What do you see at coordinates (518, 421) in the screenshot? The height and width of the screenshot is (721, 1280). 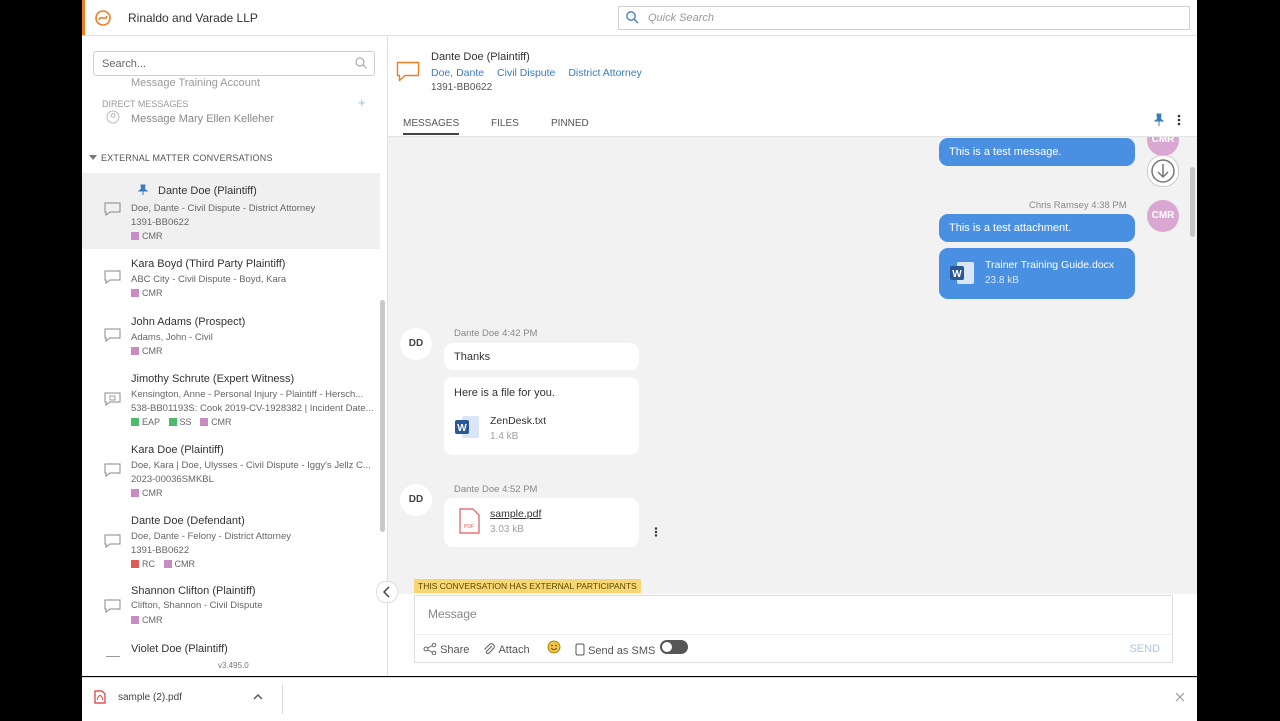 I see `file-name: ZenDesk.txt` at bounding box center [518, 421].